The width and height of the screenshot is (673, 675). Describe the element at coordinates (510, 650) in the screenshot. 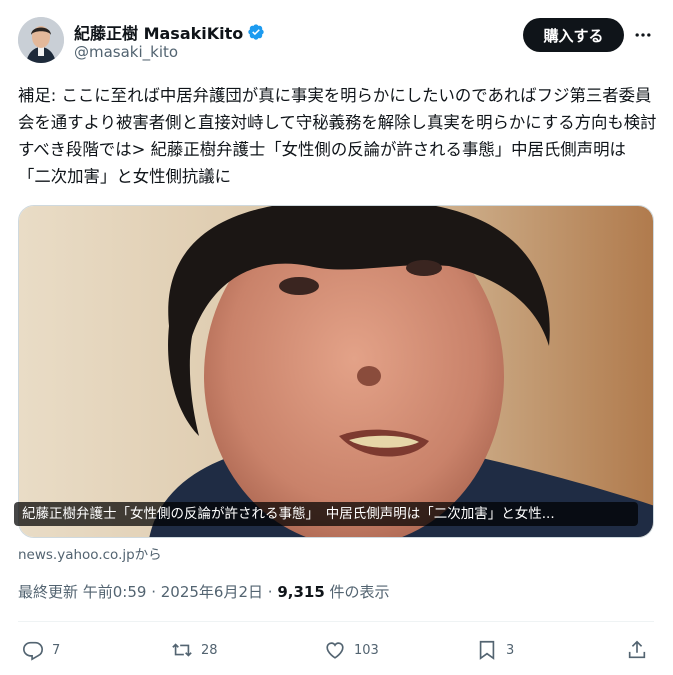

I see `bookmark-count: 3` at that location.